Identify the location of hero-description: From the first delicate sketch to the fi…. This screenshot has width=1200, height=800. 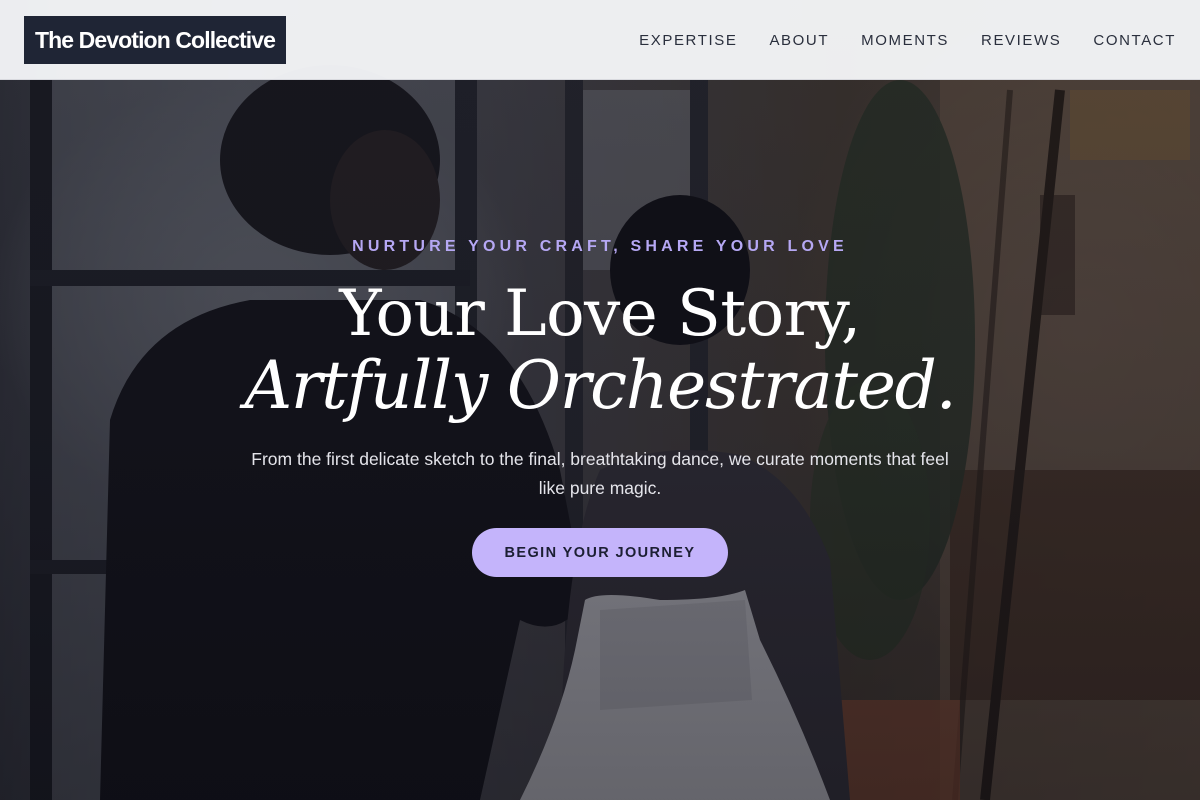
(600, 473).